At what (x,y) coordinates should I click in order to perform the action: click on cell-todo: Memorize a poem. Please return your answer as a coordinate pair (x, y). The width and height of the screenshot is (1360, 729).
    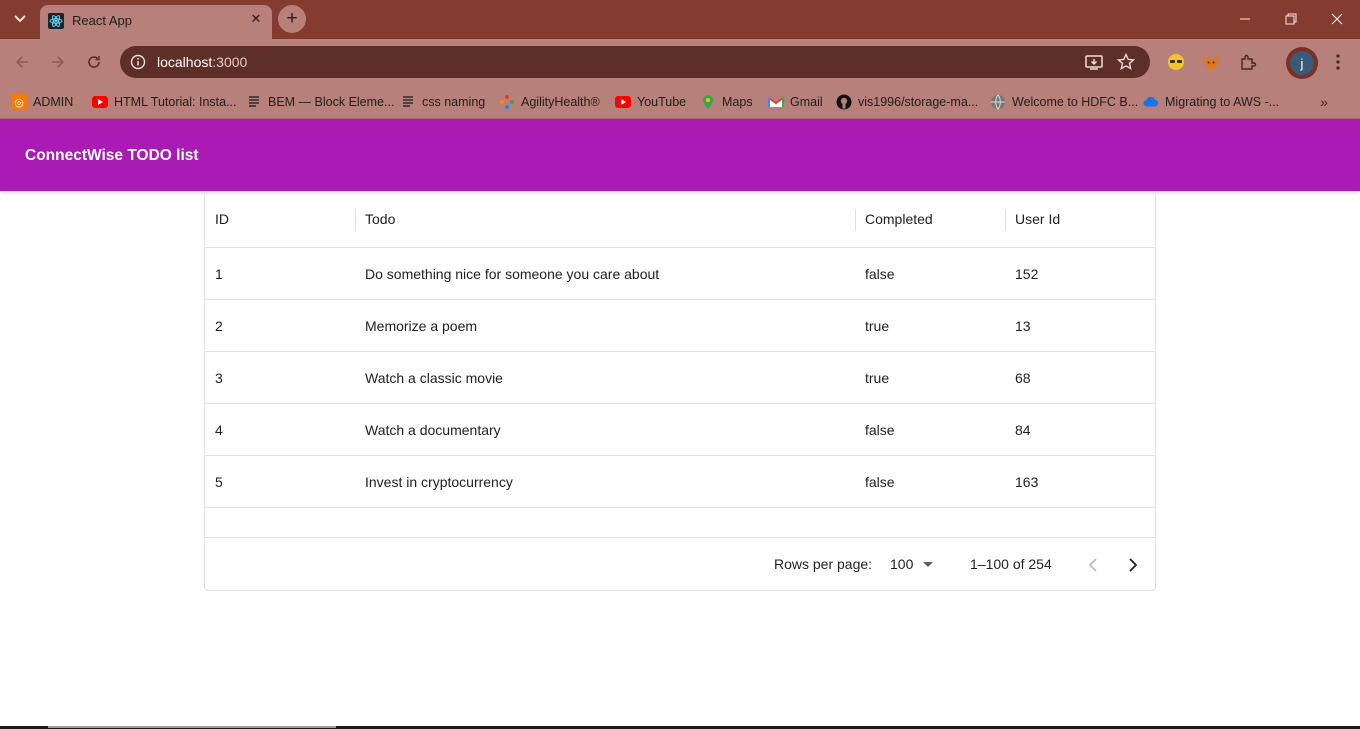
    Looking at the image, I should click on (605, 325).